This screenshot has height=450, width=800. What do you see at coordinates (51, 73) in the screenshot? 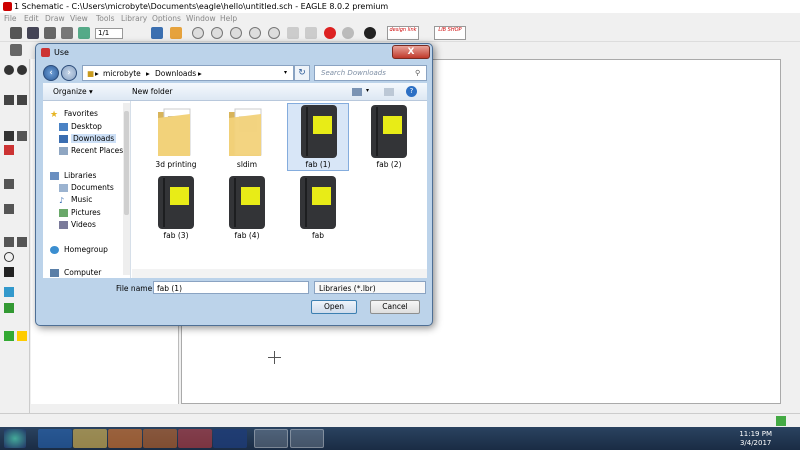
I see `back-icon: ‹` at bounding box center [51, 73].